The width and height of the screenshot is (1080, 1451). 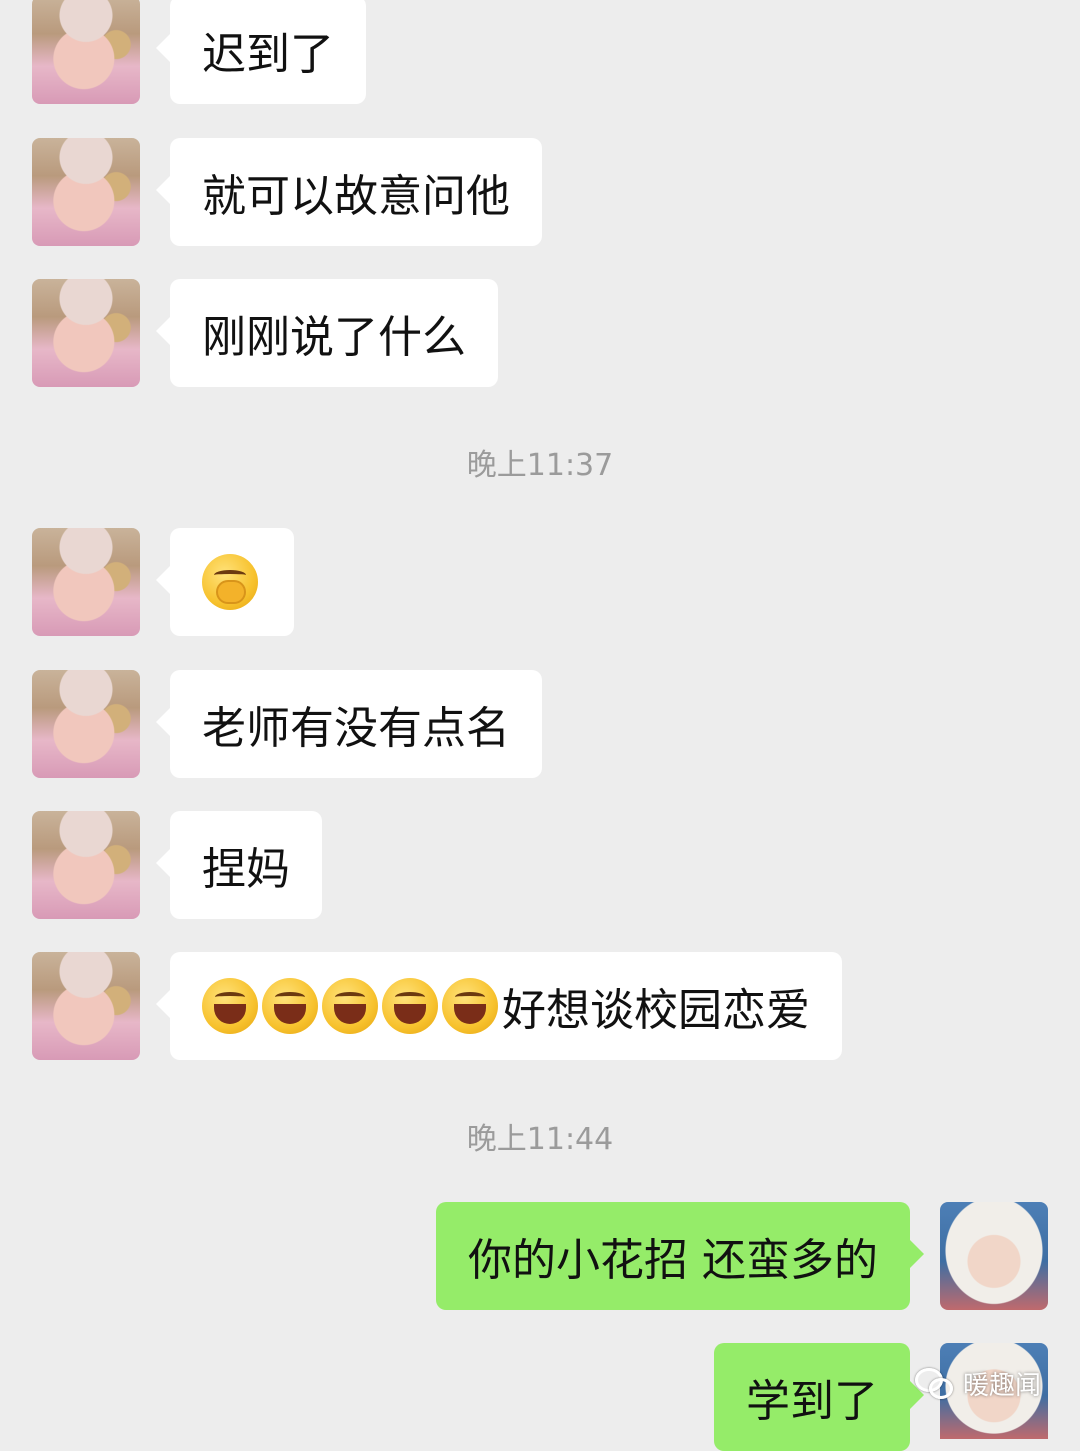 What do you see at coordinates (673, 1260) in the screenshot?
I see `message-text: 你的小花招 还蛮多的` at bounding box center [673, 1260].